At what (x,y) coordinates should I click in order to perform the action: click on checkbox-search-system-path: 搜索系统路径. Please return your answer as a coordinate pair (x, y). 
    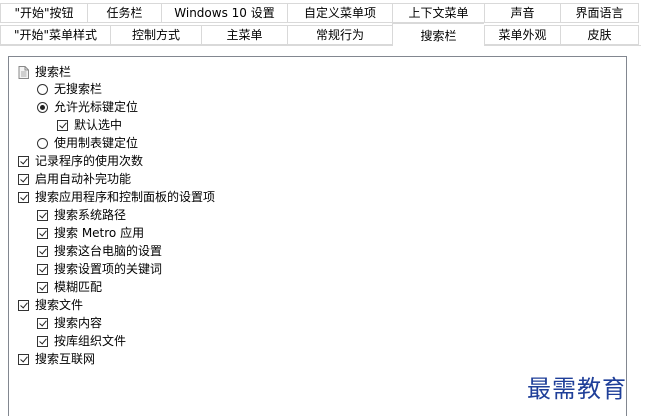
    Looking at the image, I should click on (81, 215).